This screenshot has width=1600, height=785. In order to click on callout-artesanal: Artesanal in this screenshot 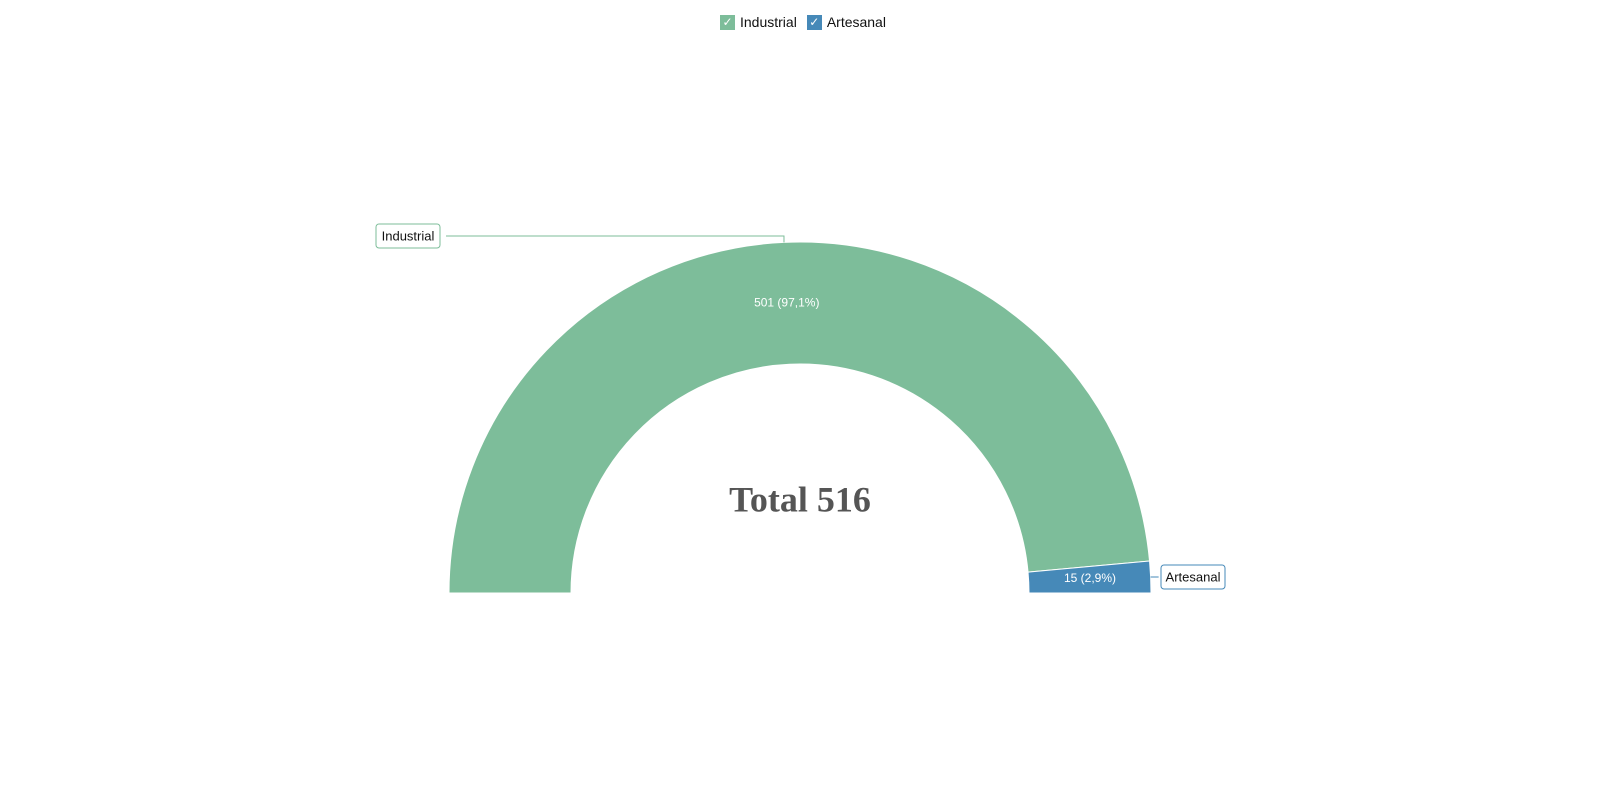, I will do `click(1188, 577)`.